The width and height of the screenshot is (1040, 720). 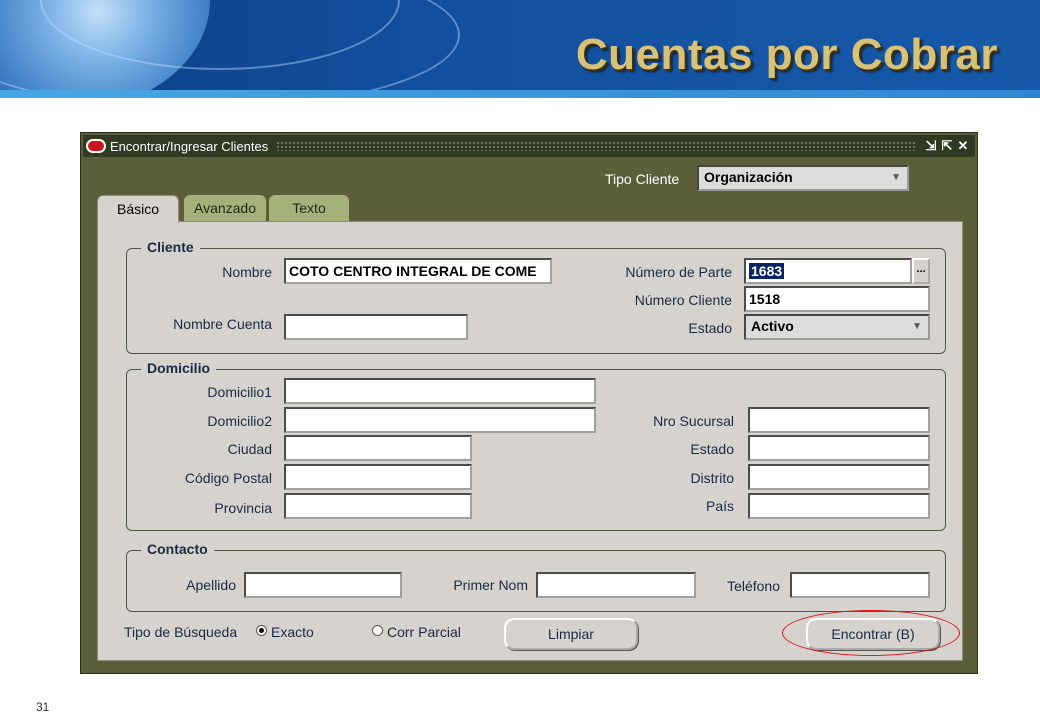 What do you see at coordinates (138, 209) in the screenshot?
I see `tab-basico: Básico` at bounding box center [138, 209].